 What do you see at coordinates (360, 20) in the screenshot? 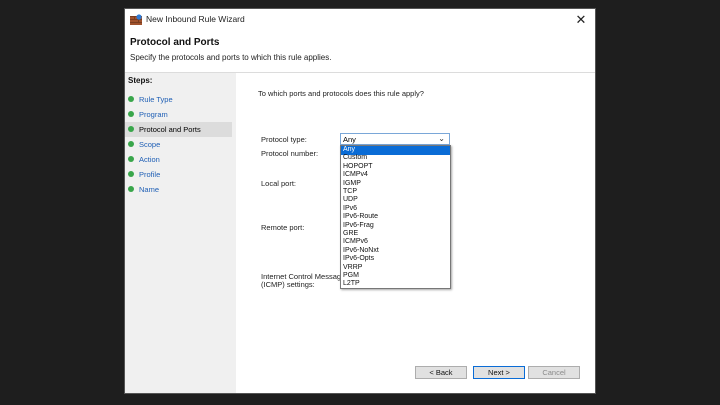
I see `title-bar: New Inbound Rule Wizard ✕` at bounding box center [360, 20].